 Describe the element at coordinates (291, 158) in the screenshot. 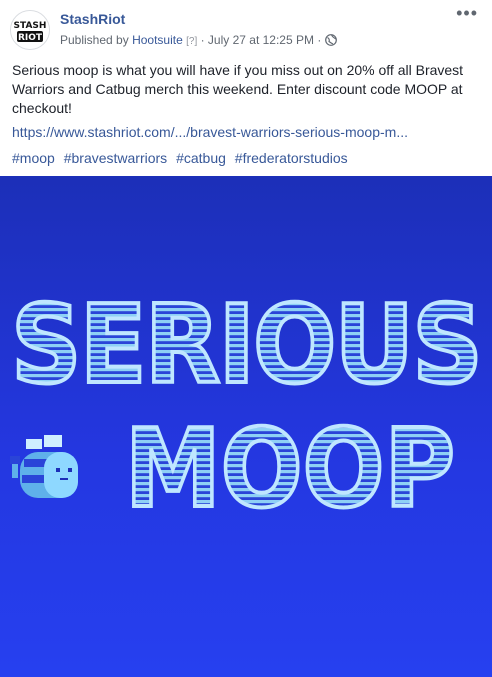

I see `hashtag-link: #frederatorstudios` at that location.